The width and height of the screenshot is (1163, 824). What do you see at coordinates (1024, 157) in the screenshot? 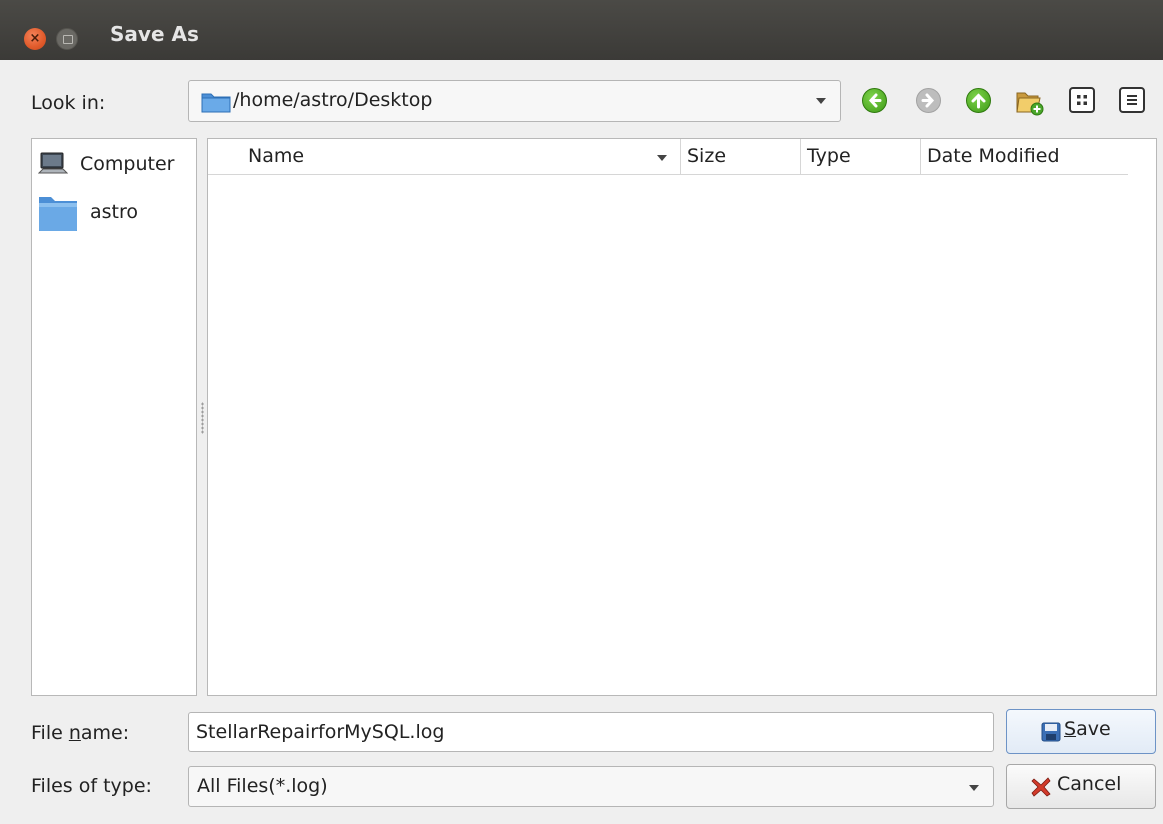
I see `column-header-date-modified: Date Modified` at bounding box center [1024, 157].